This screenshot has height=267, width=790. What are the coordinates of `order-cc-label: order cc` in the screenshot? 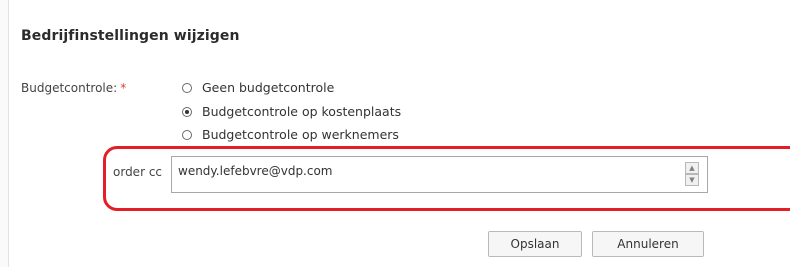 It's located at (138, 172).